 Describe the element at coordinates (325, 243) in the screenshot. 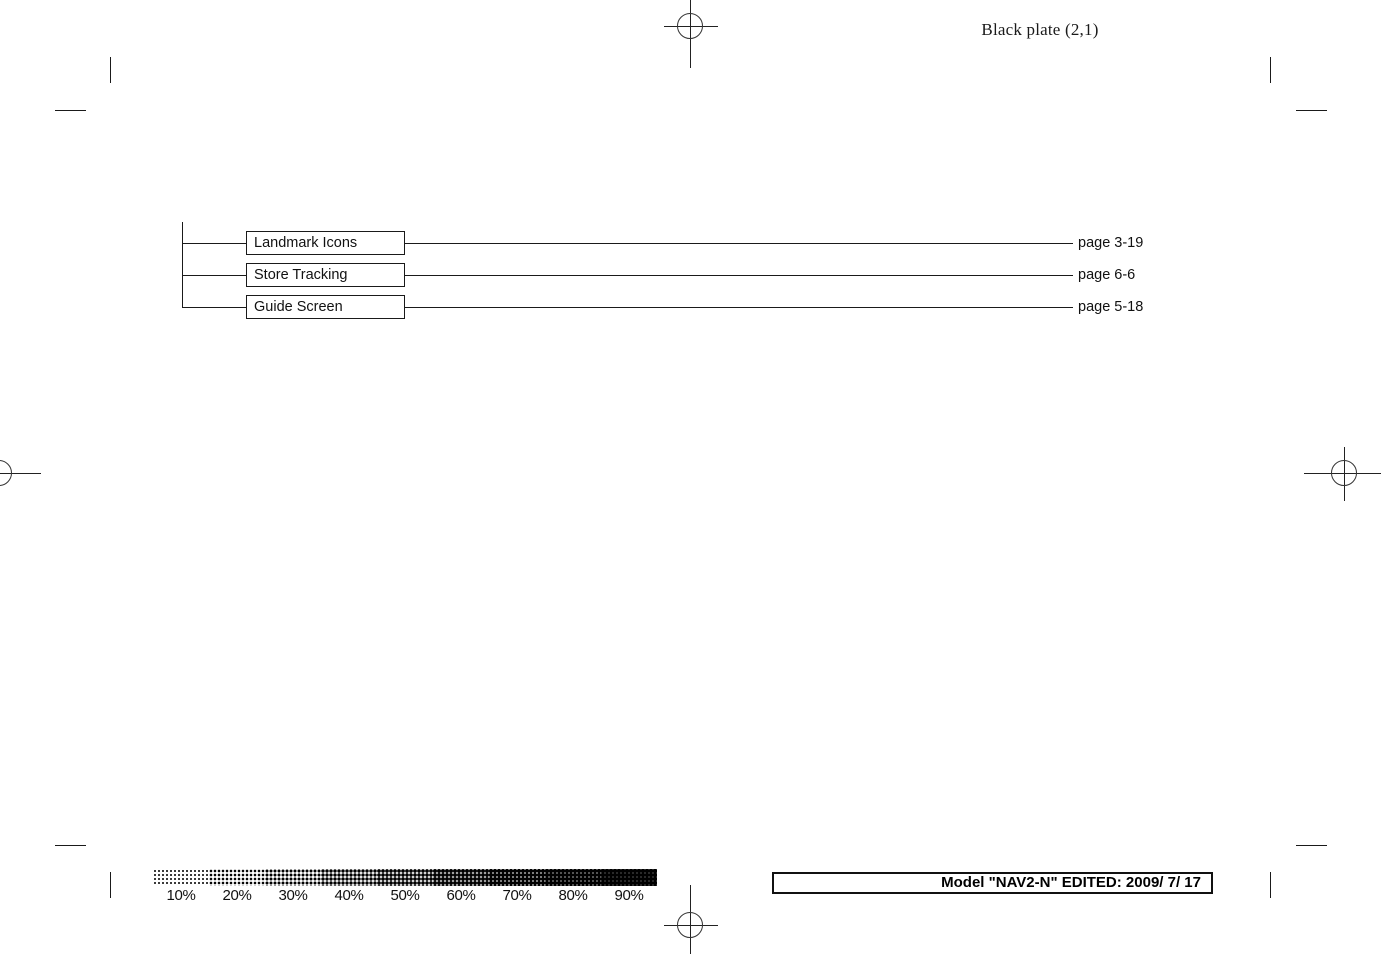

I see `index-item-box: Landmark Icons` at that location.